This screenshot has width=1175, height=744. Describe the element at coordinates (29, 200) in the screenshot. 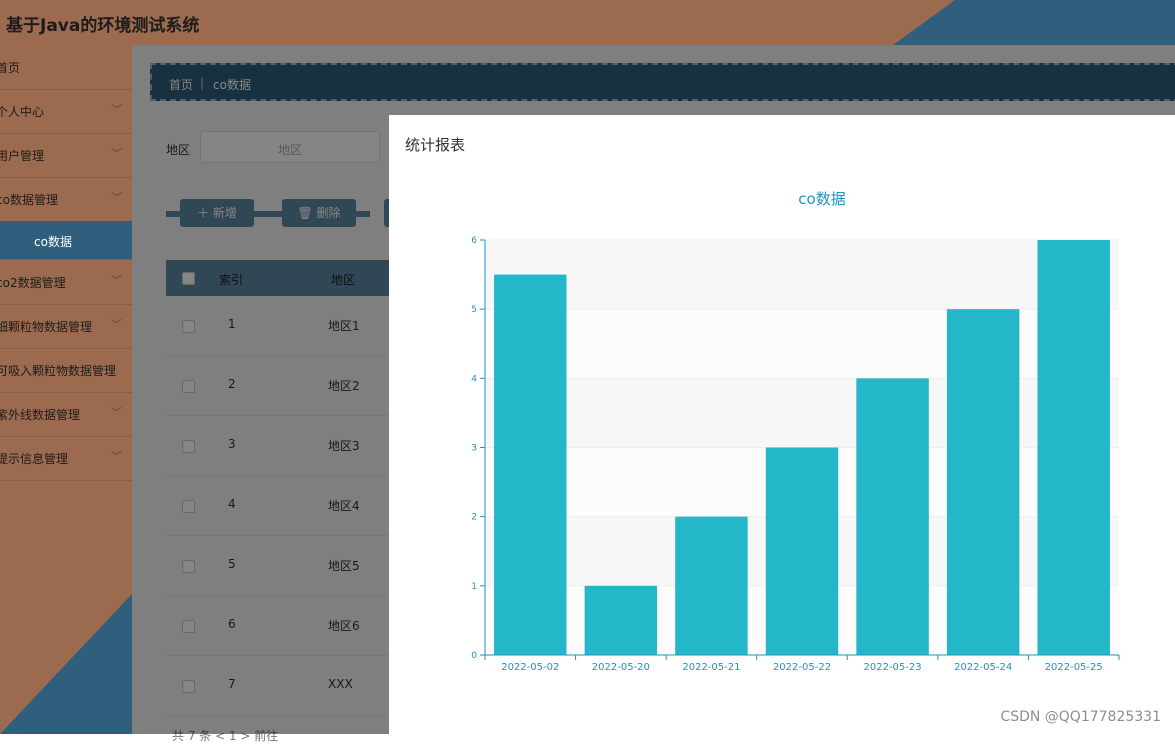

I see `sidebar-item-label: co数据管理` at that location.